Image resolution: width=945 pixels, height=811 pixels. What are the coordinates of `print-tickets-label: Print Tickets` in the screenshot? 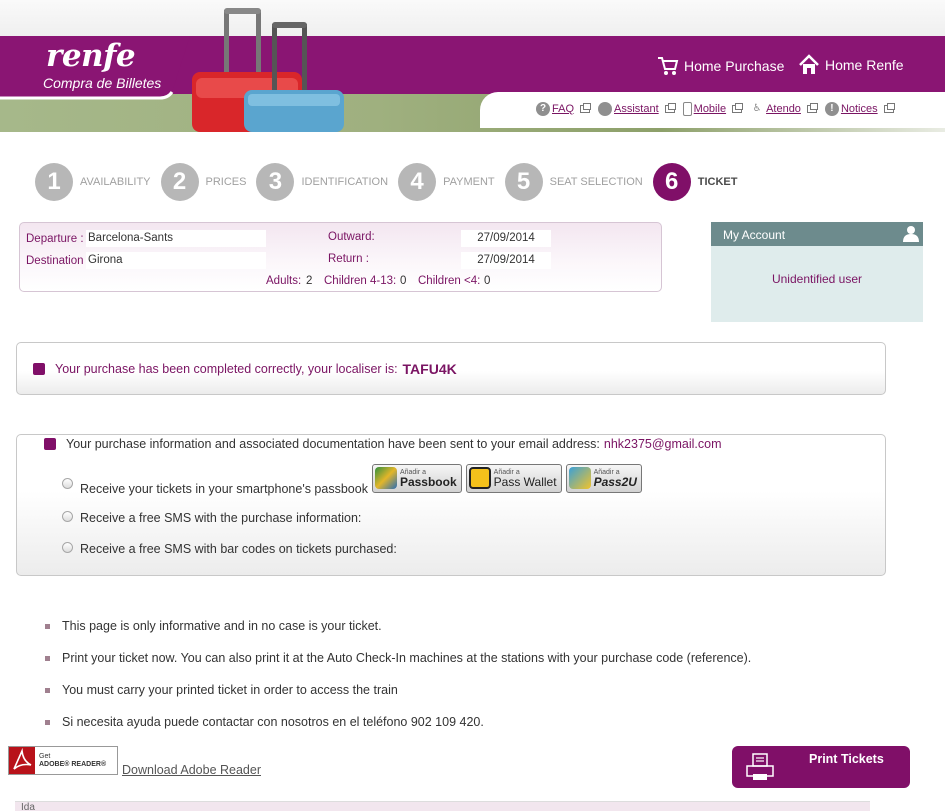 It's located at (846, 759).